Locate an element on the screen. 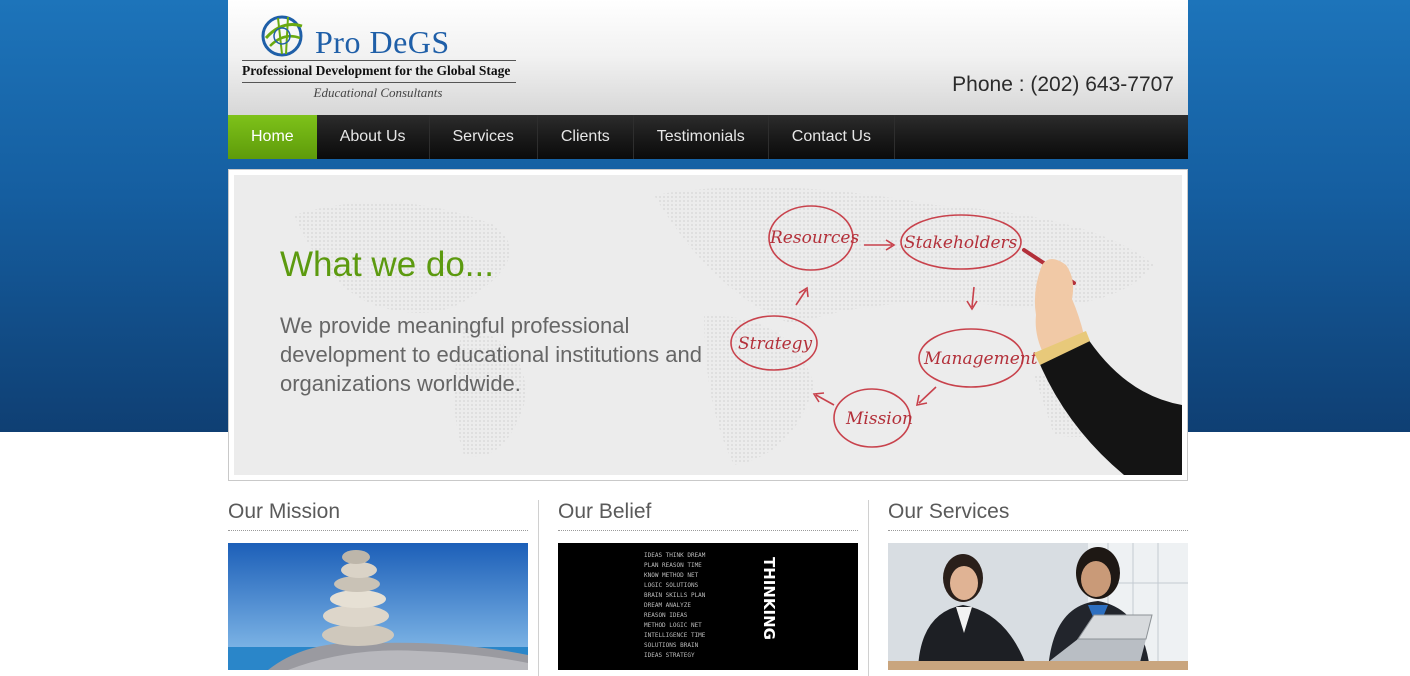 This screenshot has height=676, width=1410. svg-text: DREAM ANALYZE is located at coordinates (667, 605).